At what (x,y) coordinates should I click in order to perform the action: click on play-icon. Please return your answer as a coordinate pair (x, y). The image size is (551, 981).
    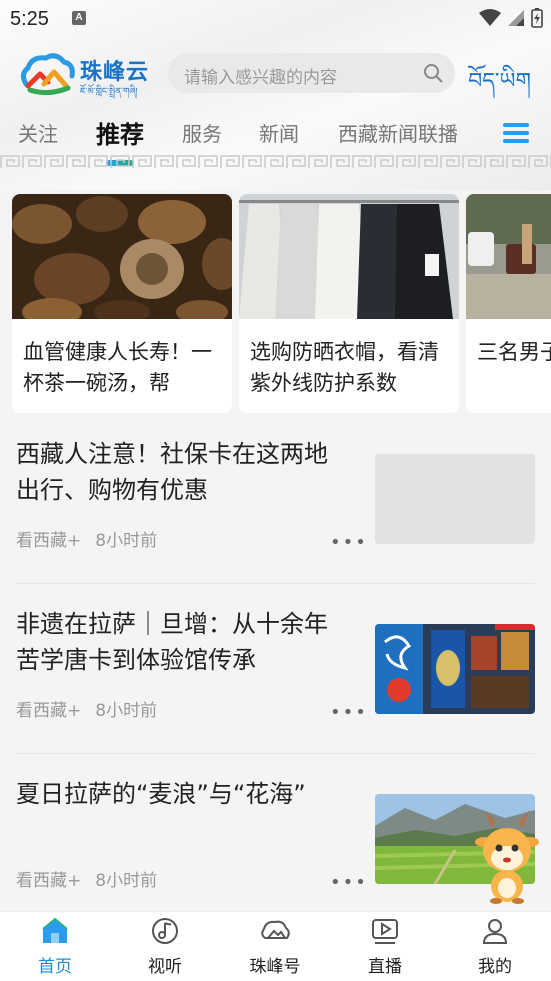
    Looking at the image, I should click on (385, 931).